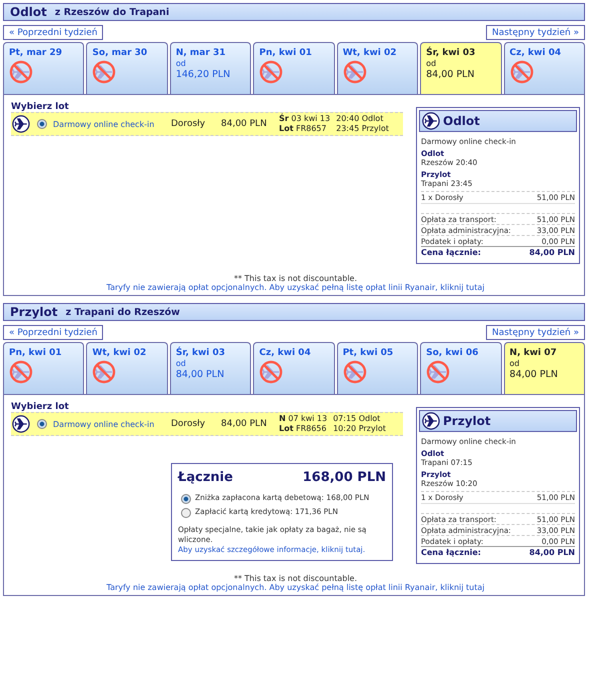 Image resolution: width=590 pixels, height=675 pixels. Describe the element at coordinates (467, 421) in the screenshot. I see `summary-title: Przylot` at that location.